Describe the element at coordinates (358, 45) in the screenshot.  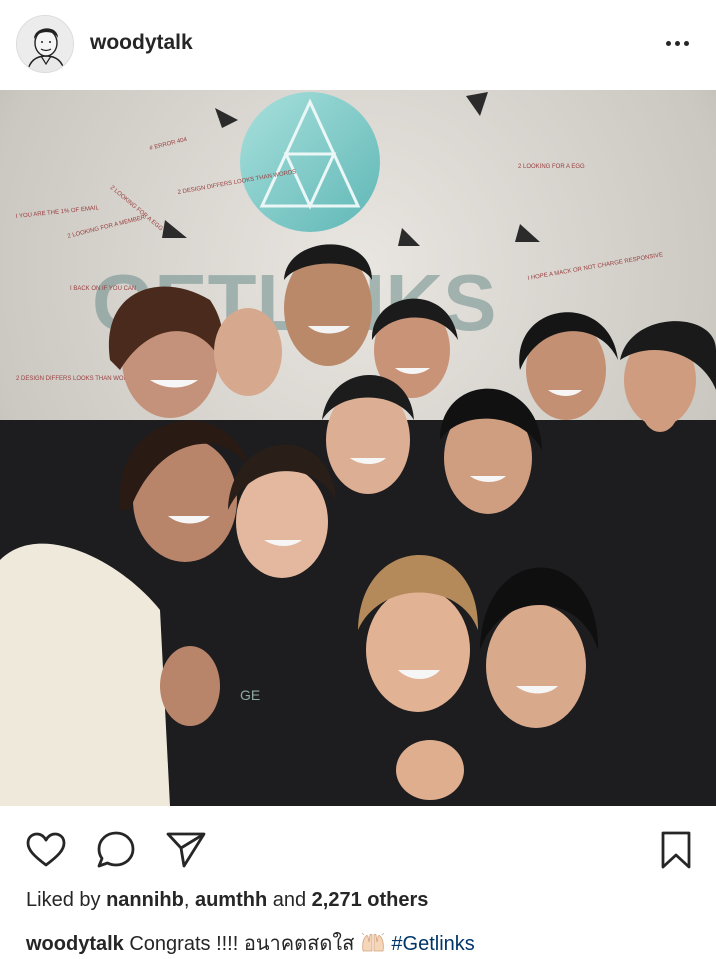
I see `post-header: woodytalk` at that location.